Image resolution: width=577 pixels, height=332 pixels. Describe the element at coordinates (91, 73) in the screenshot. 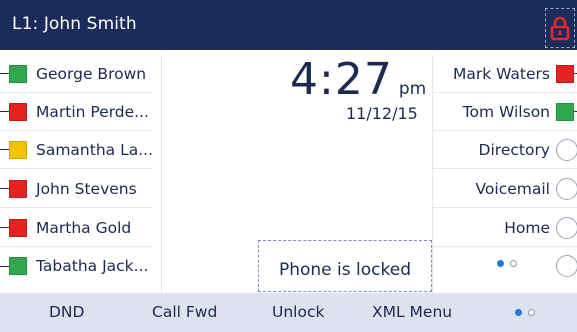

I see `line-key-label: George Brown` at that location.